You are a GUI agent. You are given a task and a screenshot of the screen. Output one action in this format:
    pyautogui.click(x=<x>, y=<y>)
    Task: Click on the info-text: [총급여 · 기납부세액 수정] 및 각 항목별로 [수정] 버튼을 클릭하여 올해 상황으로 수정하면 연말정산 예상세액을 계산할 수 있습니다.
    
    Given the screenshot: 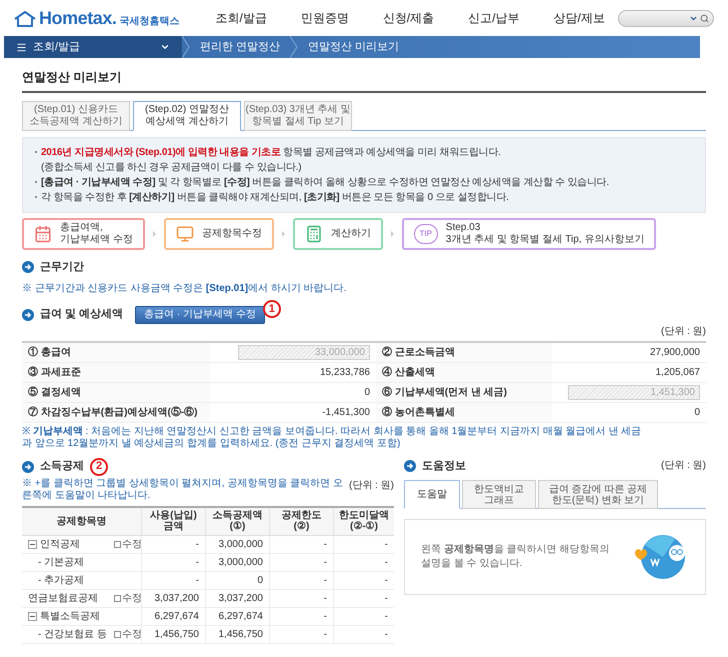 What is the action you would take?
    pyautogui.click(x=325, y=183)
    